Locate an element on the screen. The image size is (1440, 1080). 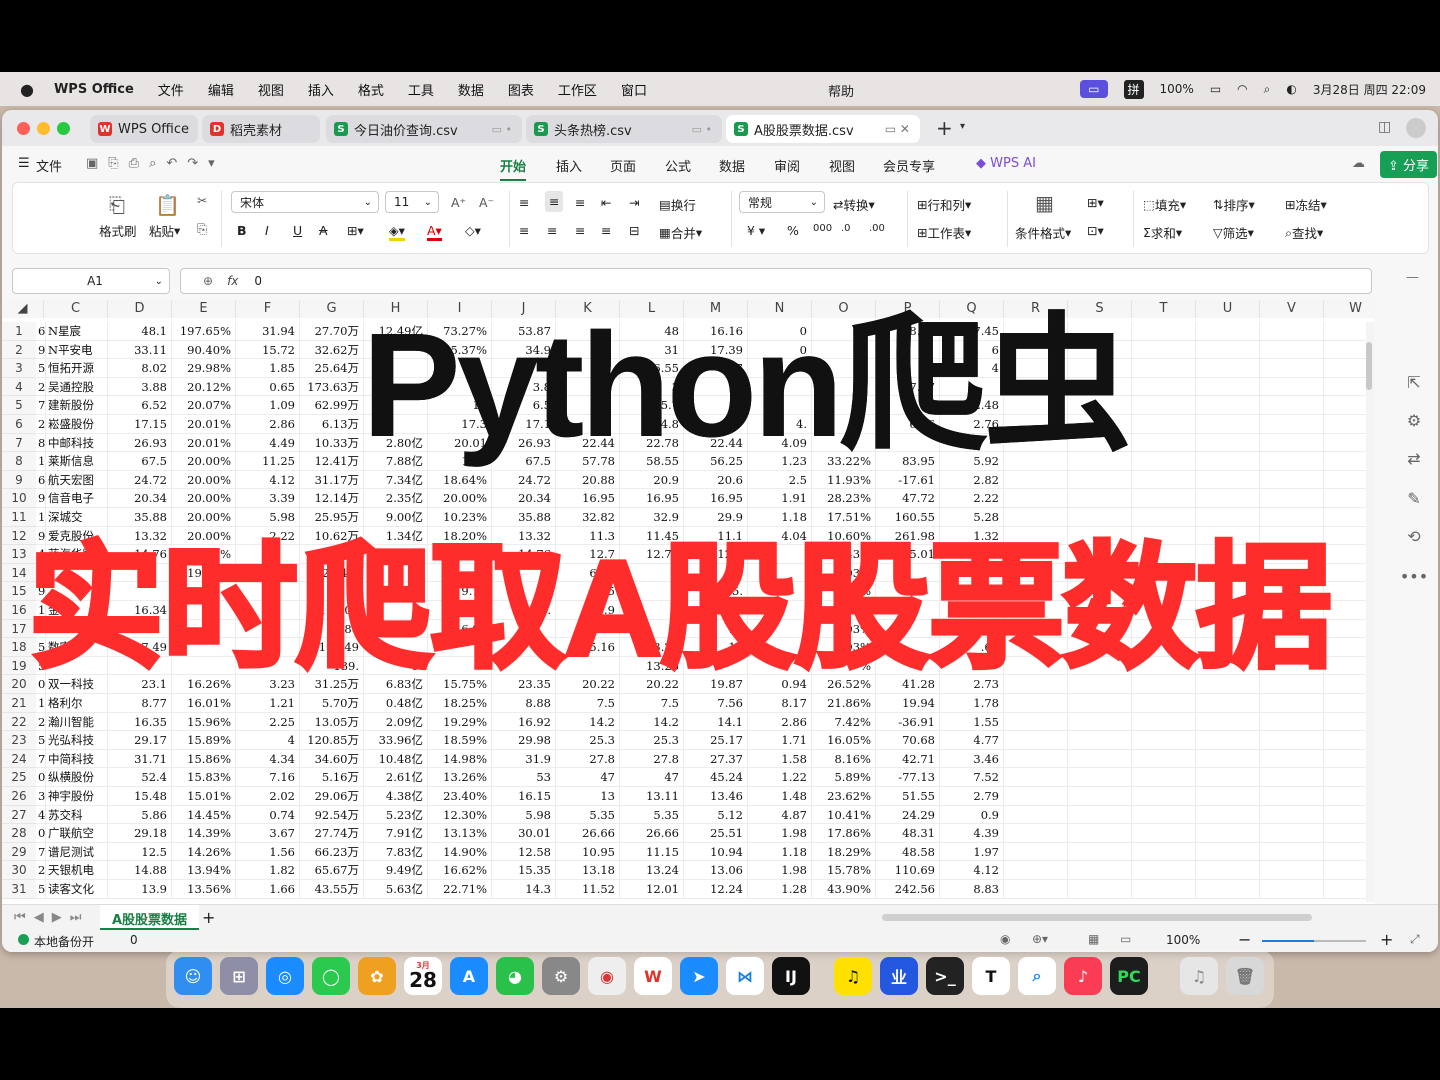
table-cell: 27.74万 is located at coordinates (332, 833).